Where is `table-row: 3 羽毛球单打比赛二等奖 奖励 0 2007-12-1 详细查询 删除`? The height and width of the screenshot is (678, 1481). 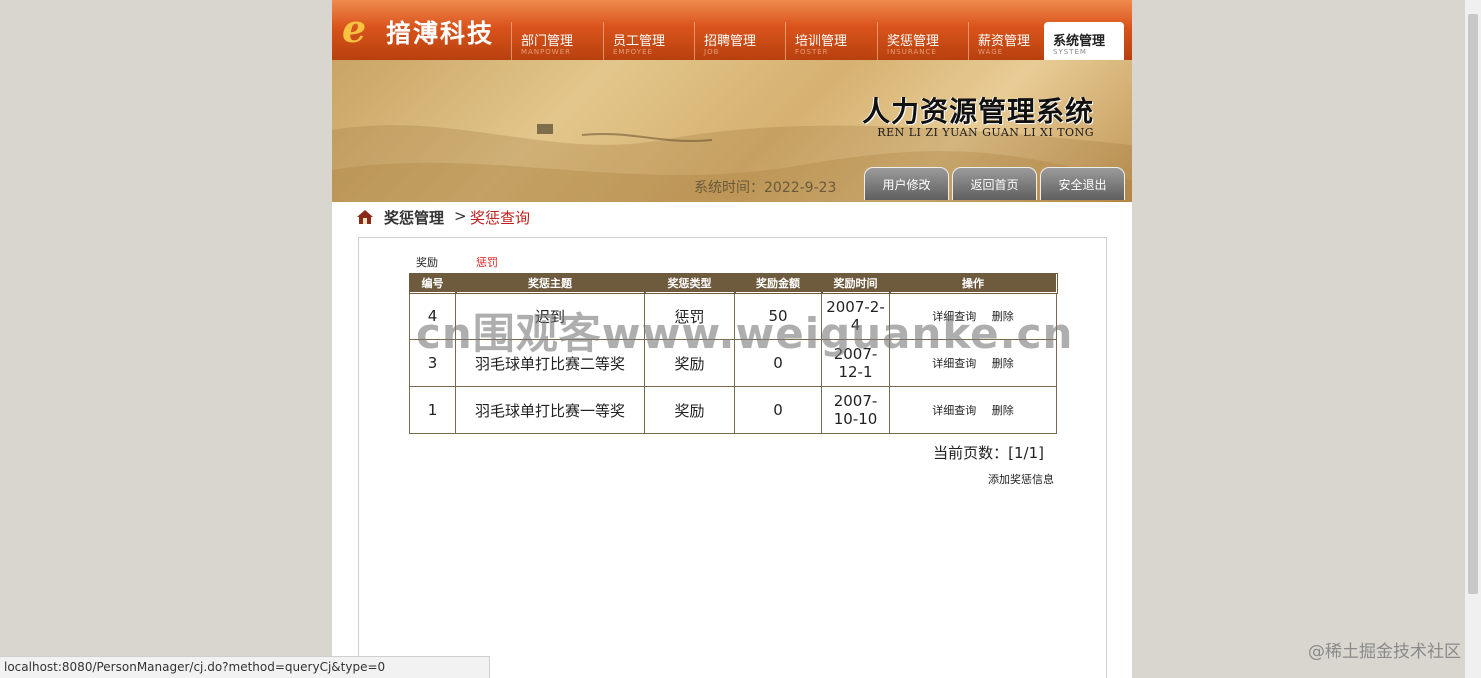 table-row: 3 羽毛球单打比赛二等奖 奖励 0 2007-12-1 详细查询 删除 is located at coordinates (733, 363).